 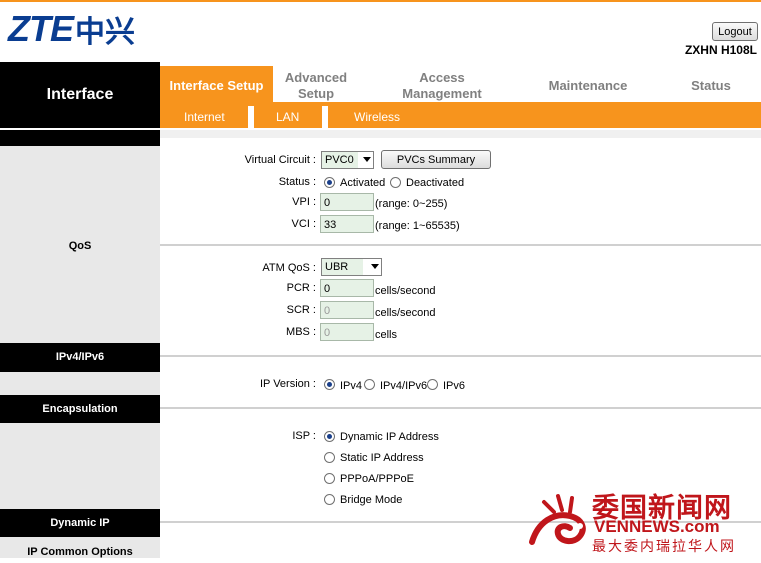 I want to click on tab-maintenance: Maintenance, so click(x=588, y=86).